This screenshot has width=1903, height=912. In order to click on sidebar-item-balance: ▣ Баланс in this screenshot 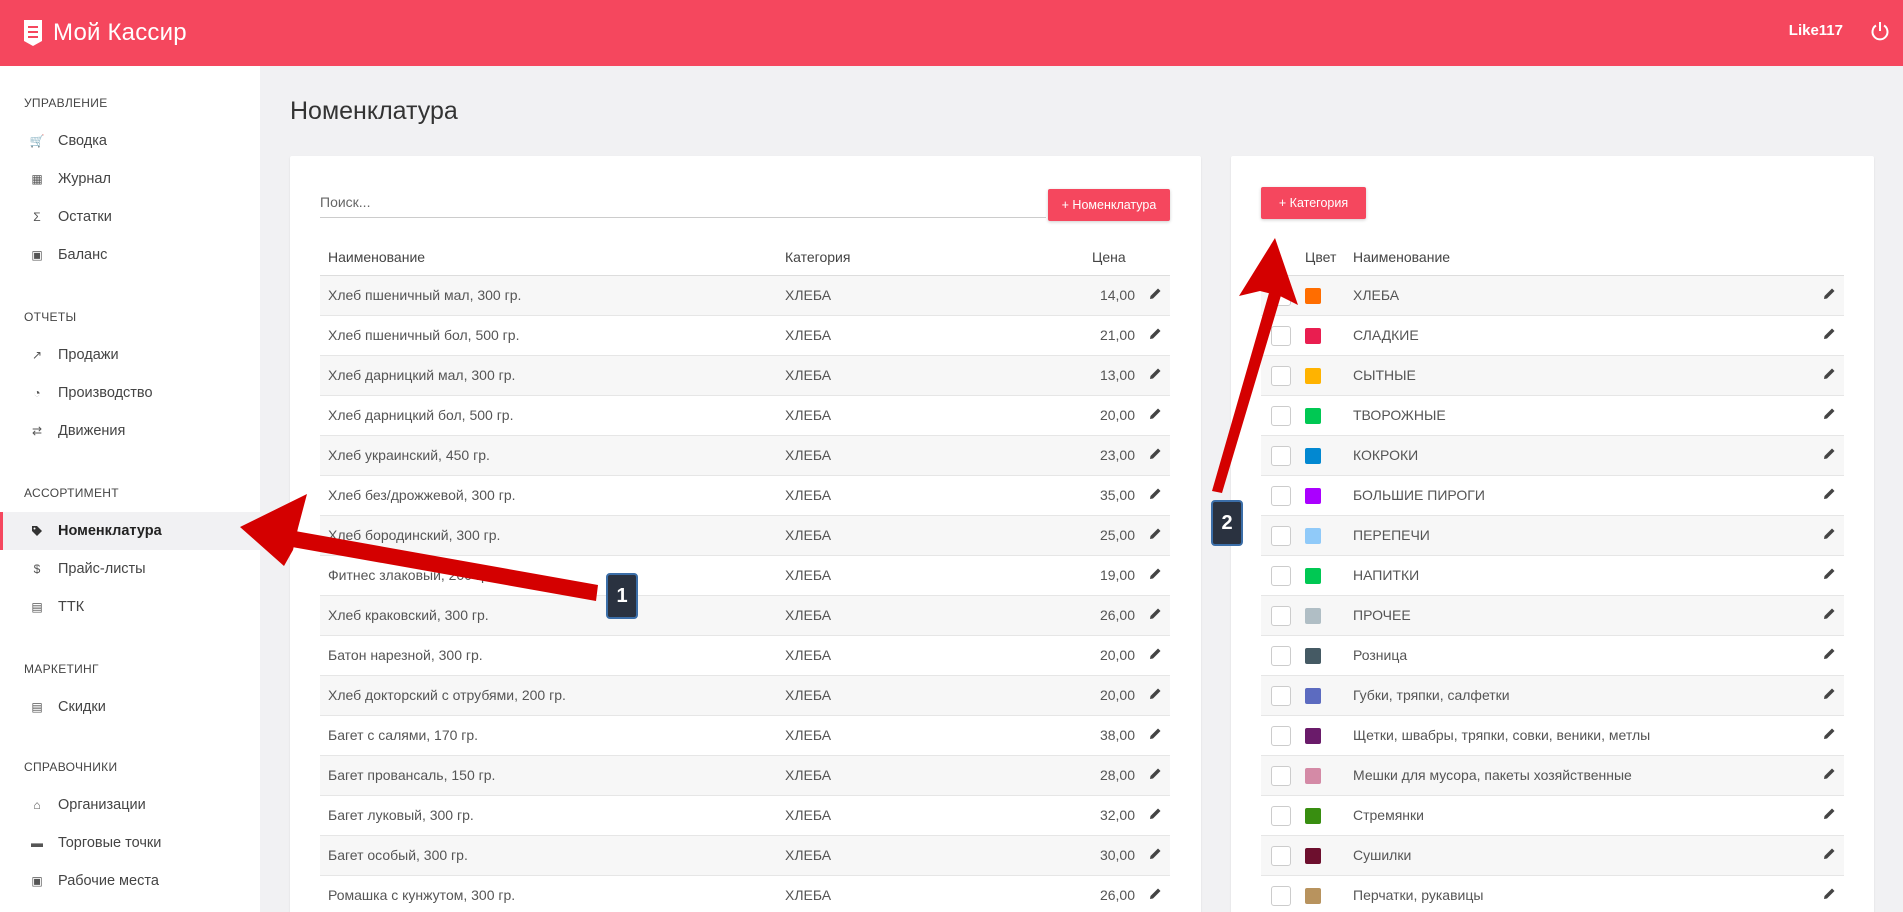, I will do `click(130, 255)`.